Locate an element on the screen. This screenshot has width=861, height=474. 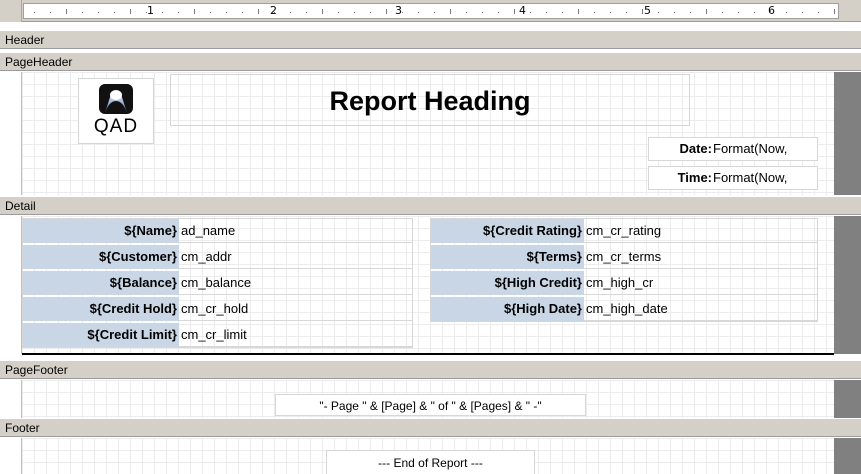
ruler-number: 3 is located at coordinates (398, 10).